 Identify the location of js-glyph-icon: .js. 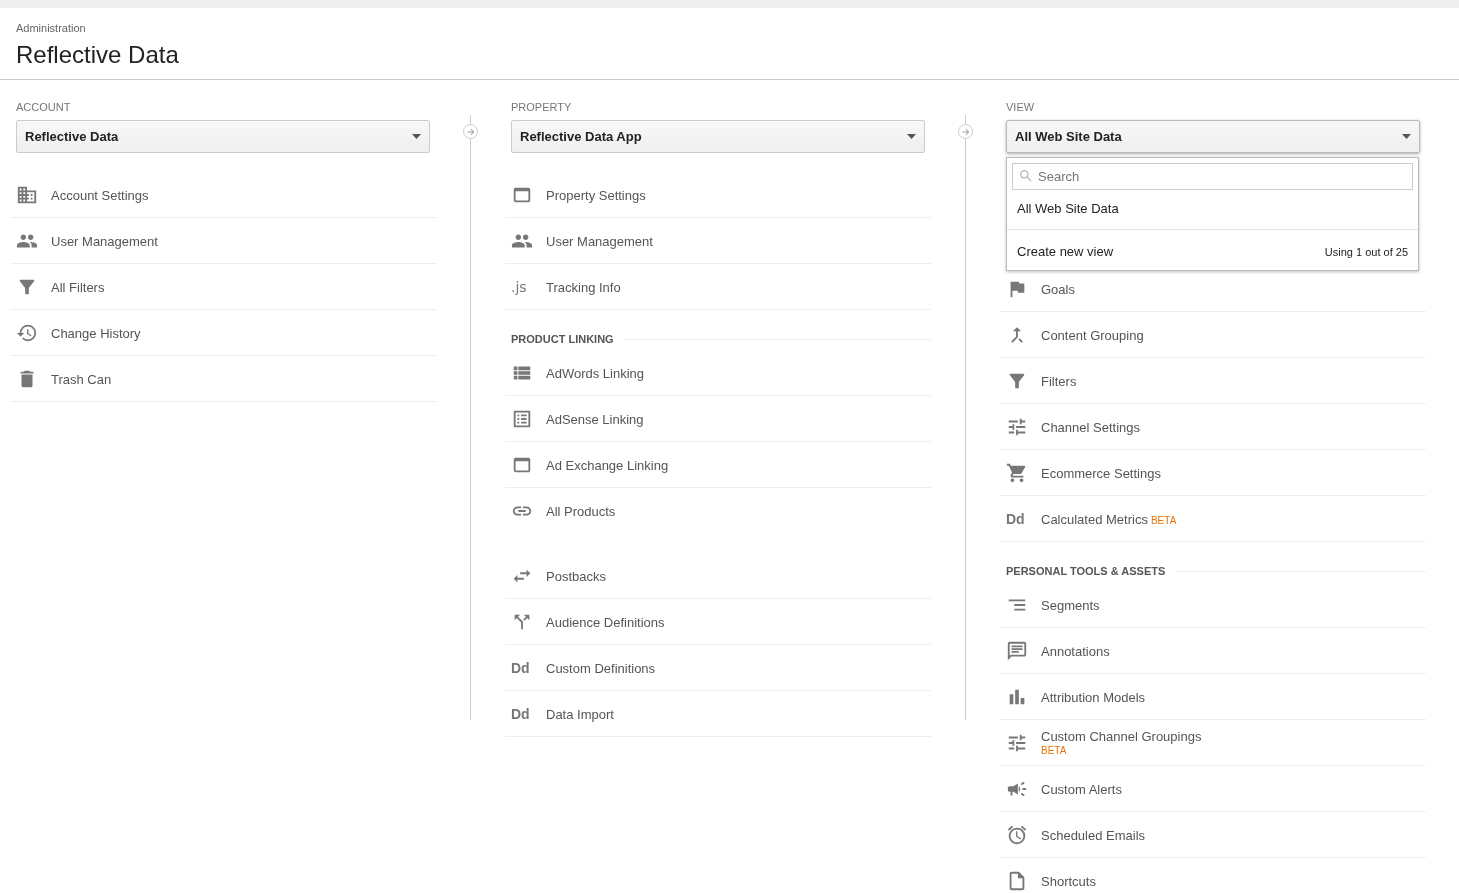
(519, 286).